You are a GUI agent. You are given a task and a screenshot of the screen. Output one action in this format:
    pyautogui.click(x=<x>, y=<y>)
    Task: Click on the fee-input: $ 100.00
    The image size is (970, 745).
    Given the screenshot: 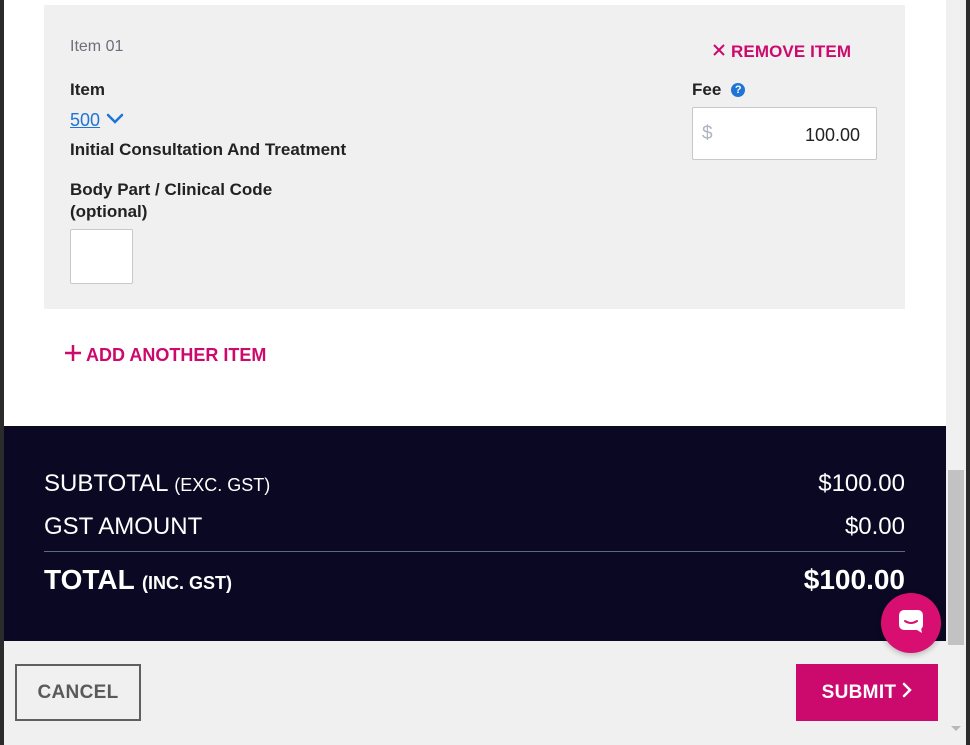 What is the action you would take?
    pyautogui.click(x=784, y=133)
    